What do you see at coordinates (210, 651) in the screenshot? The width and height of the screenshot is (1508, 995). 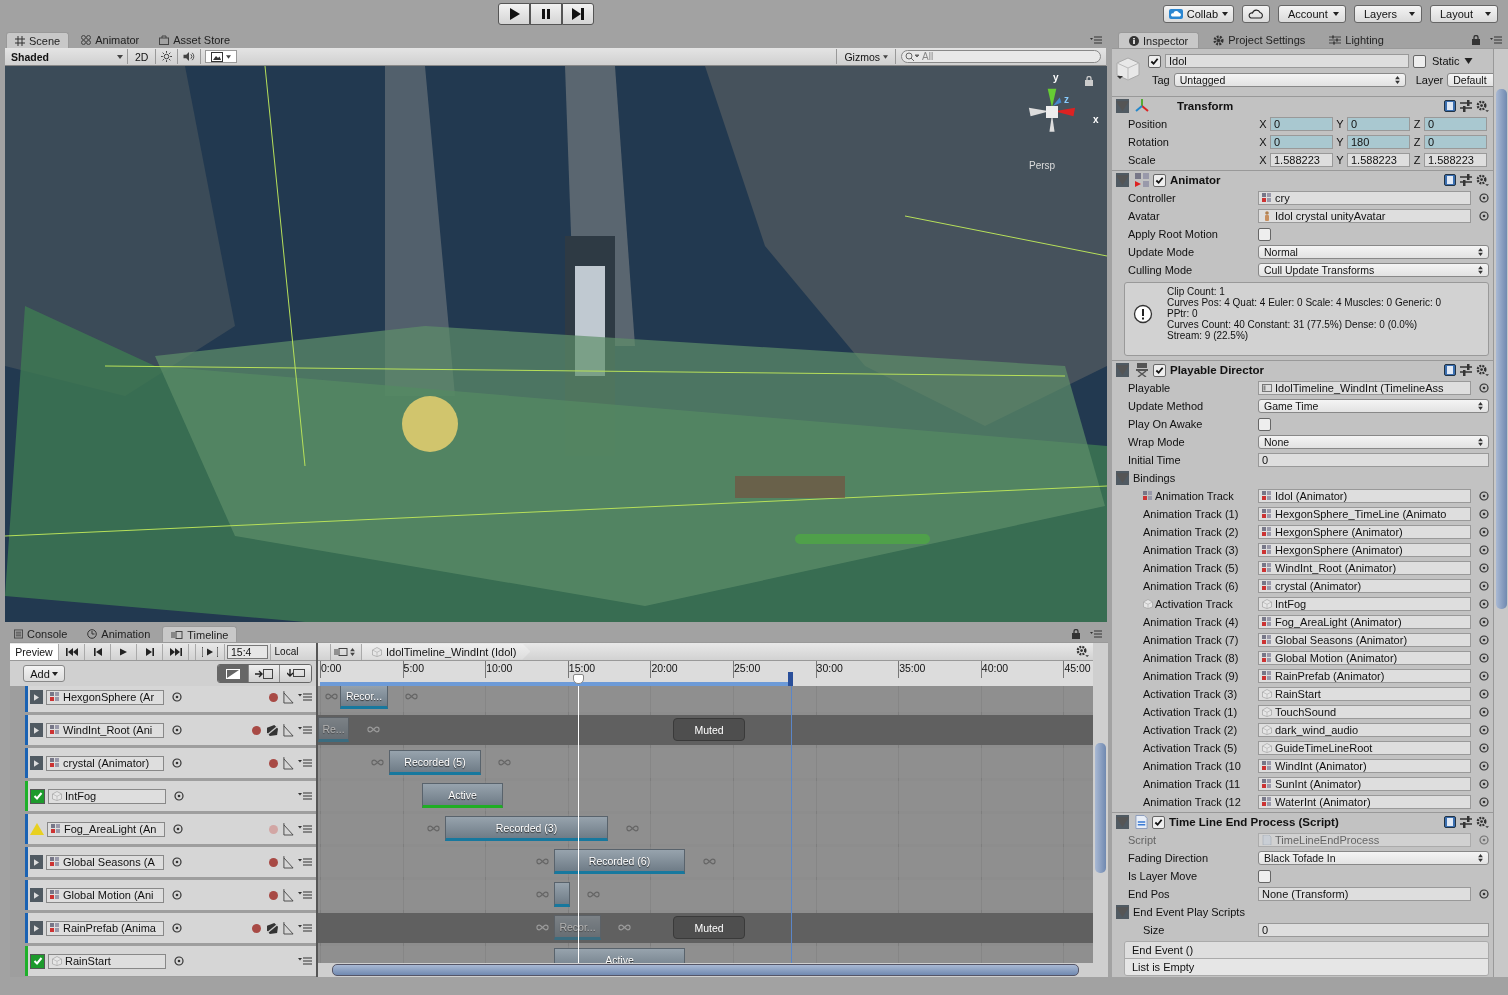 I see `play-range-button` at bounding box center [210, 651].